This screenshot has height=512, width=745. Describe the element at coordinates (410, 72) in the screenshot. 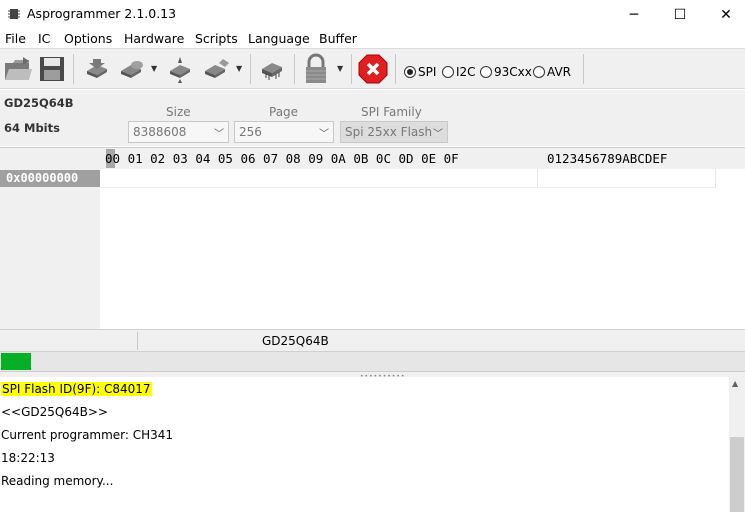

I see `radio-spi-circle` at that location.